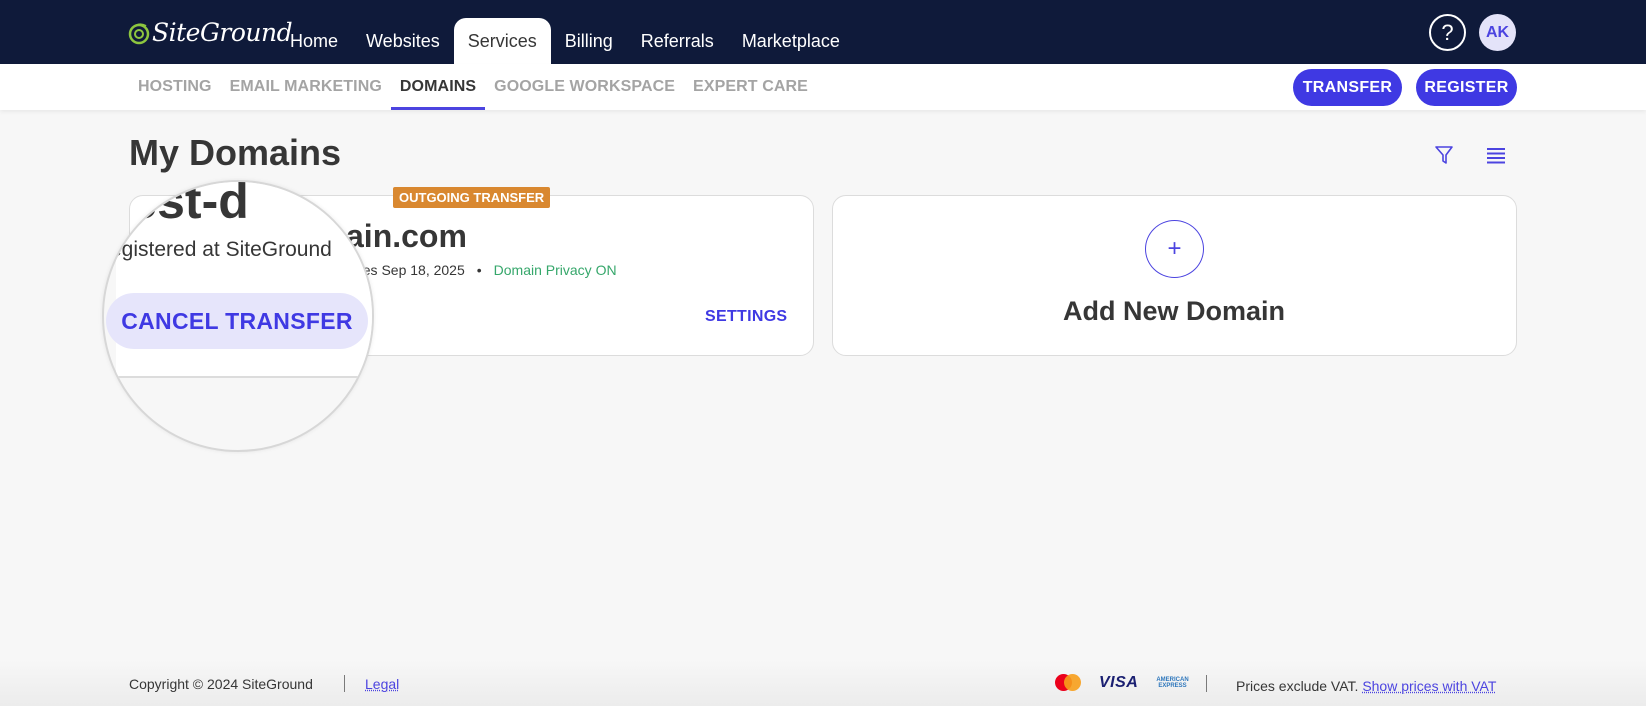  I want to click on nav-services: Services, so click(502, 41).